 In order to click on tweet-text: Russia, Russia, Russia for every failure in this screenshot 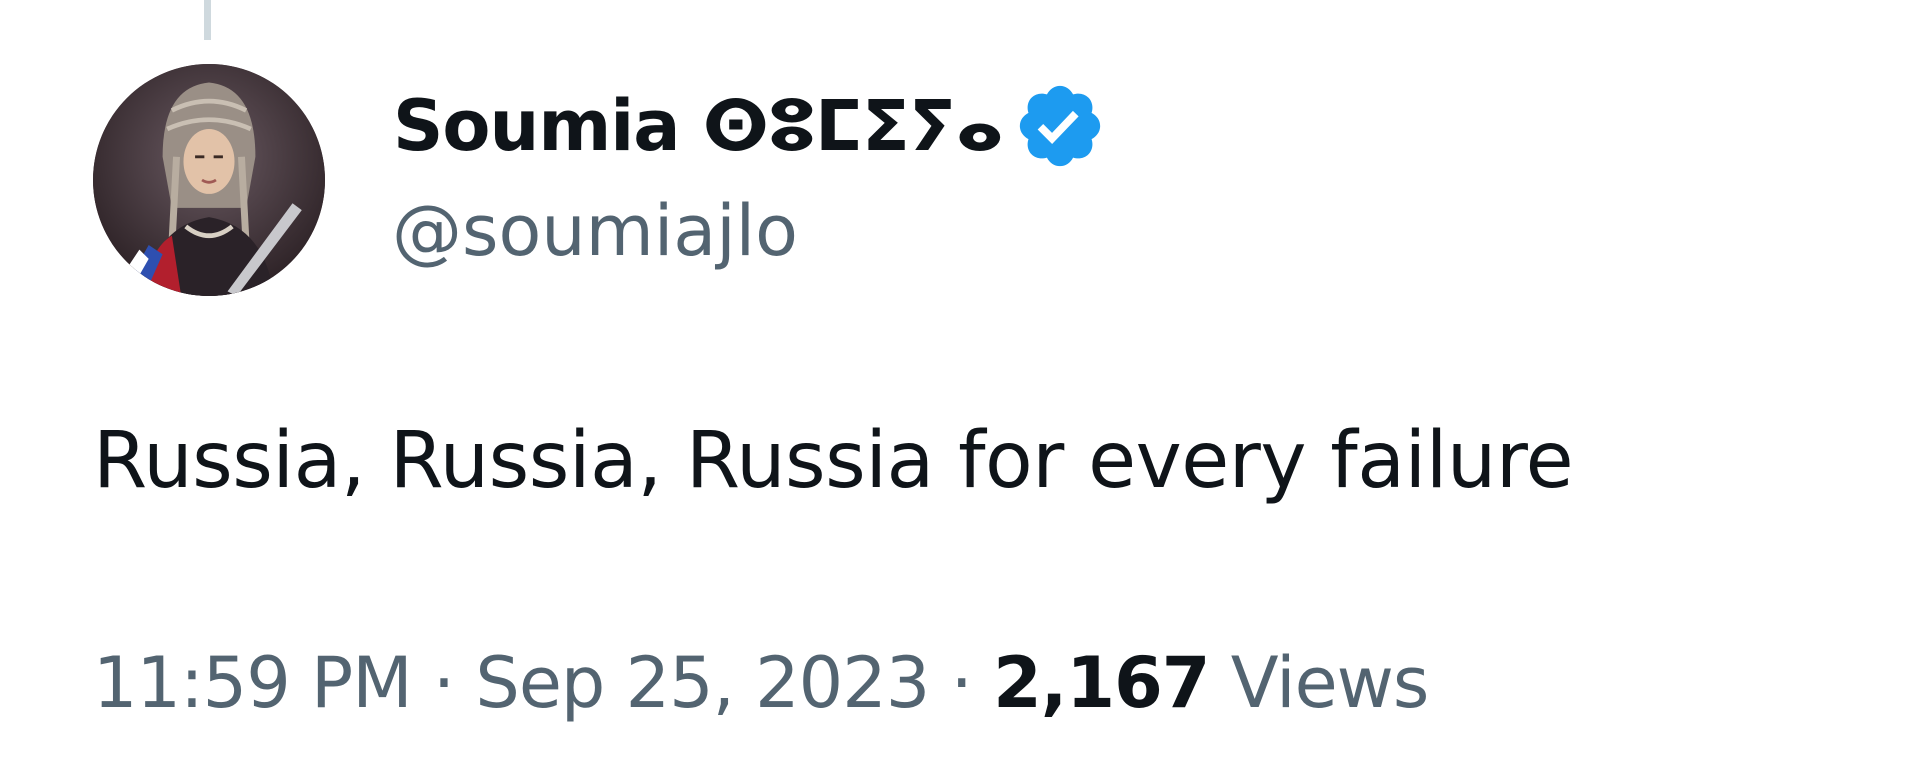, I will do `click(833, 461)`.